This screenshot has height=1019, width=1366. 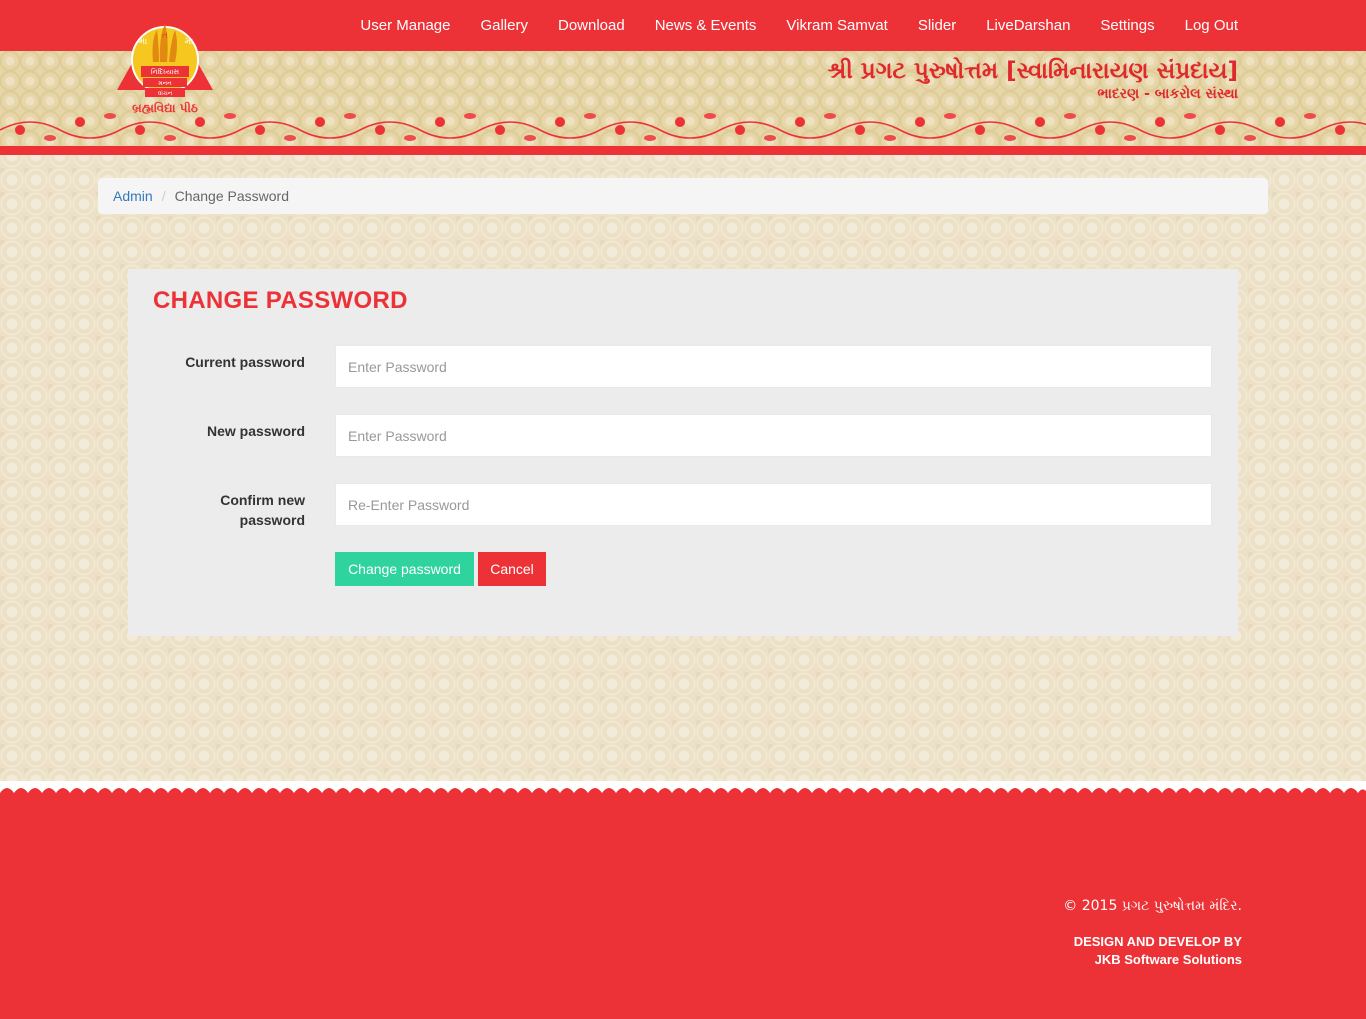 What do you see at coordinates (504, 25) in the screenshot?
I see `nav-gallery: Gallery` at bounding box center [504, 25].